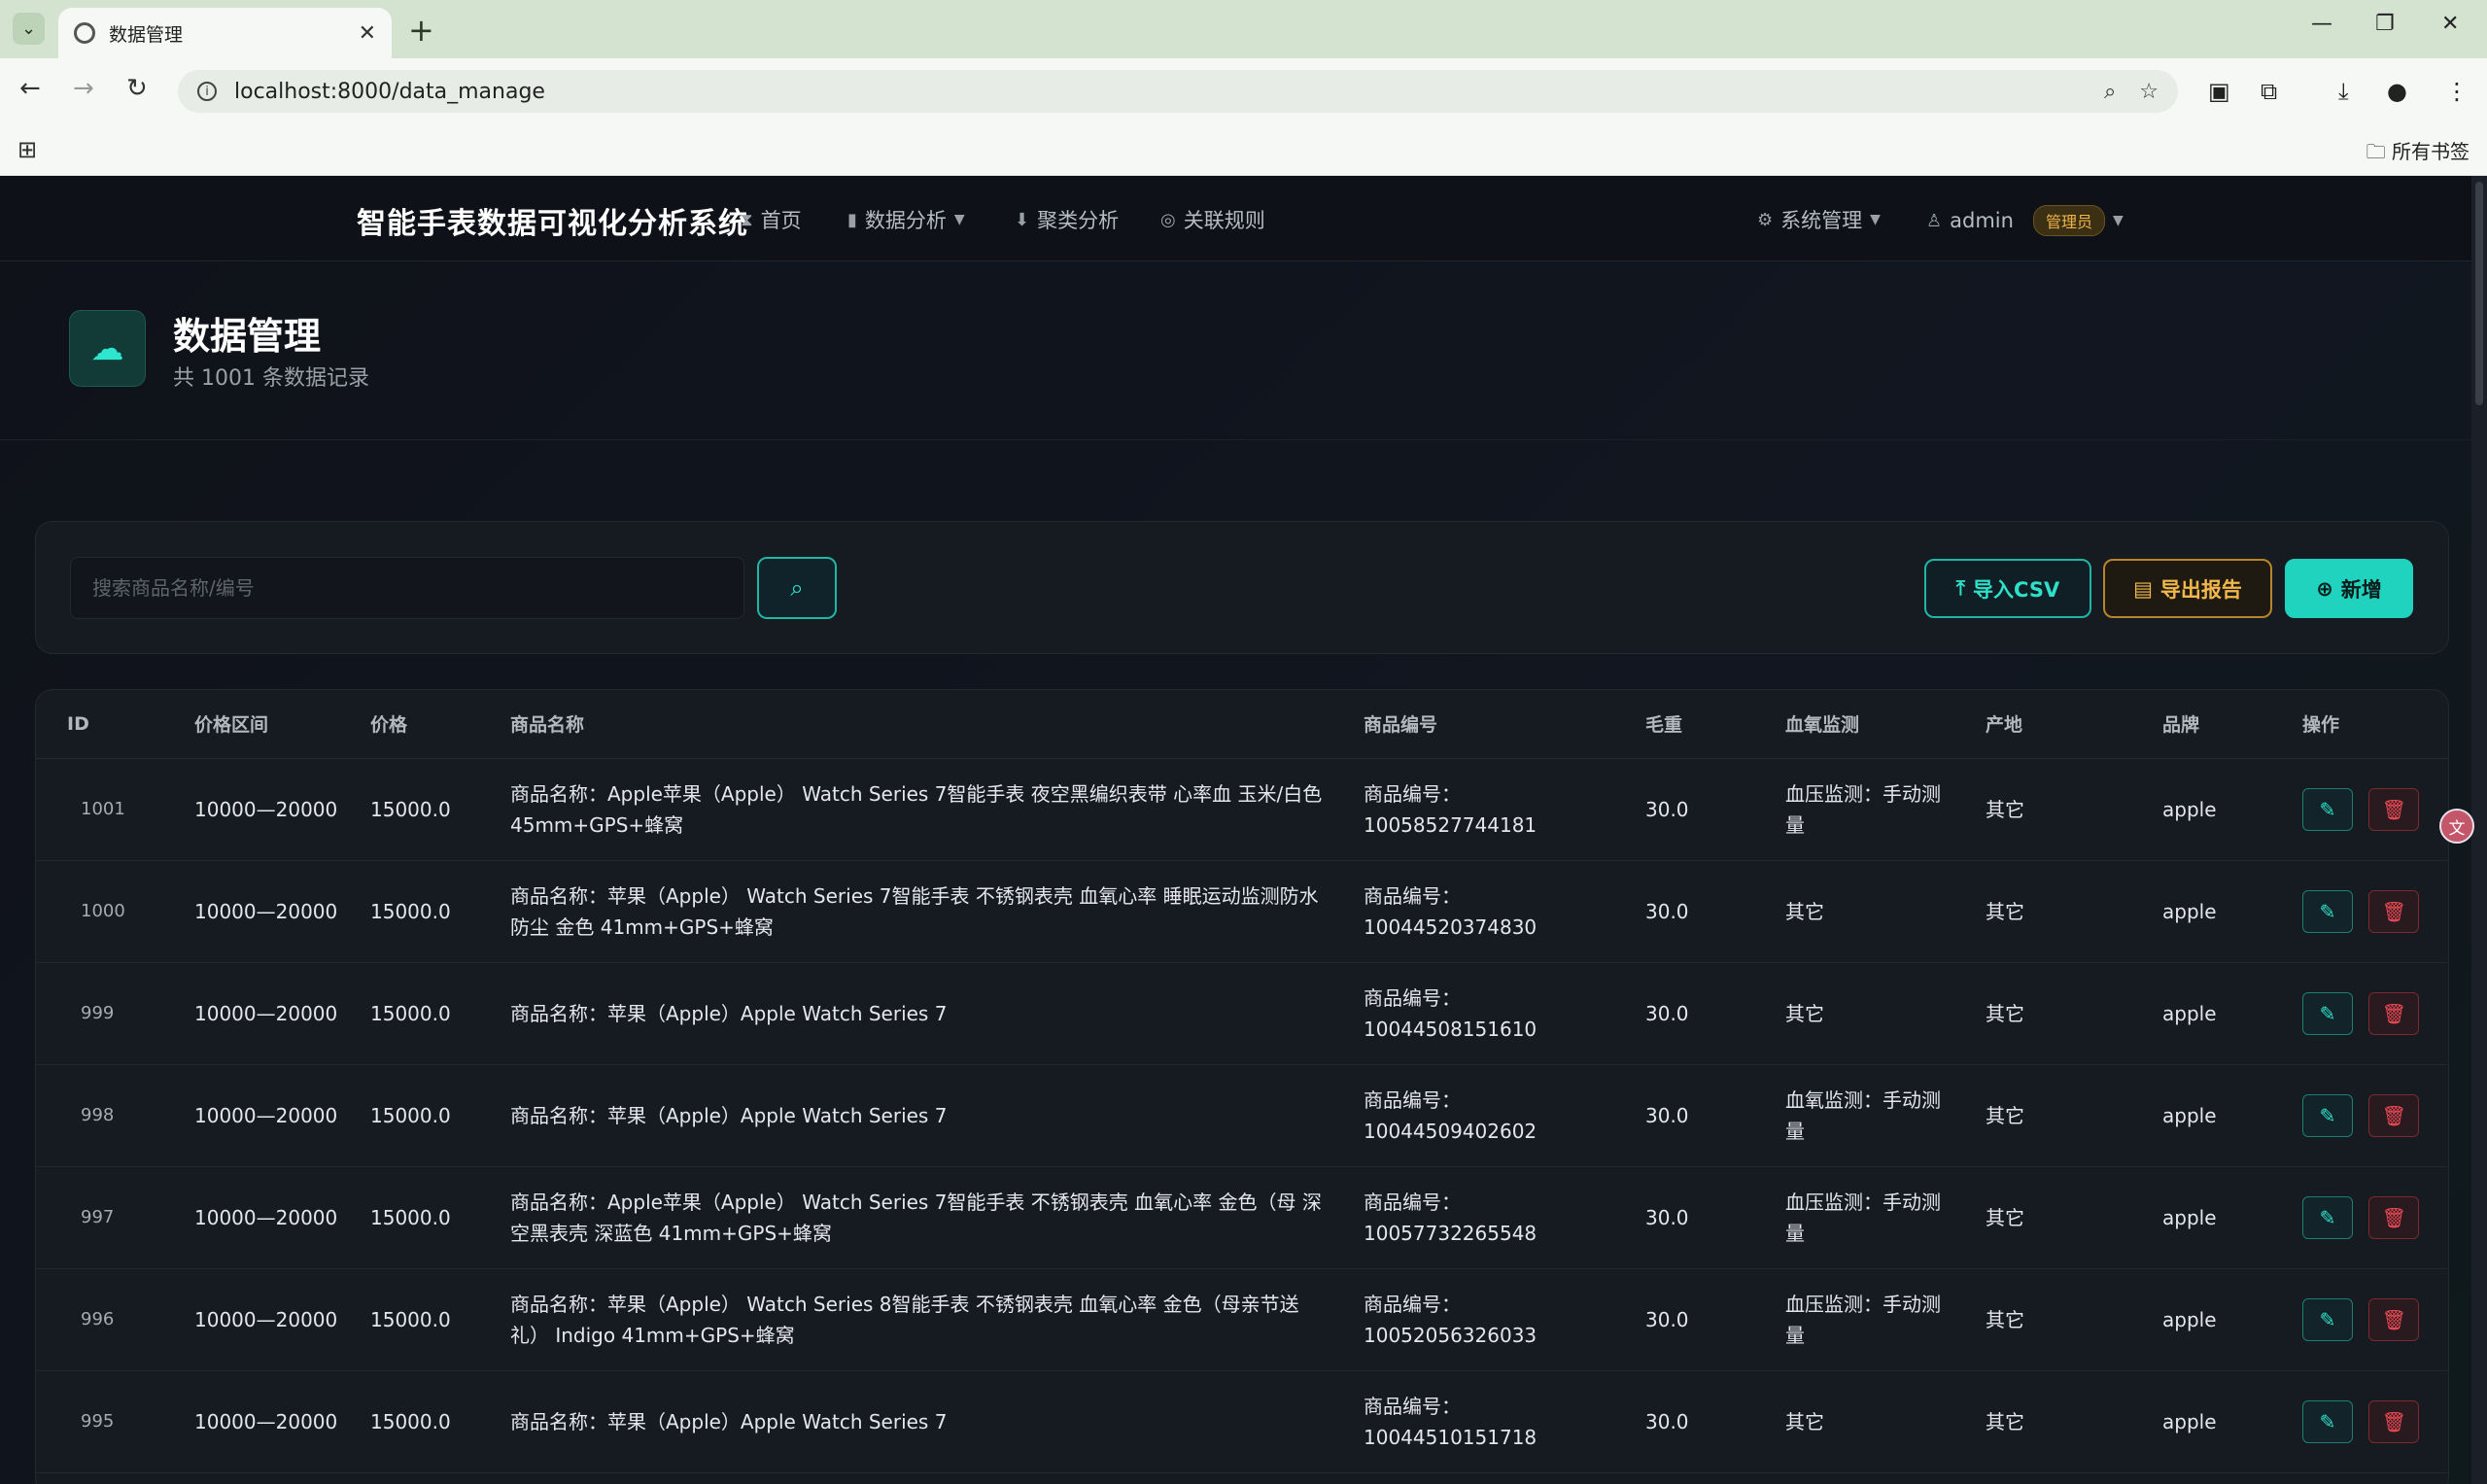 The image size is (2487, 1484). Describe the element at coordinates (2219, 91) in the screenshot. I see `terminal-extension-icon: ▣` at that location.